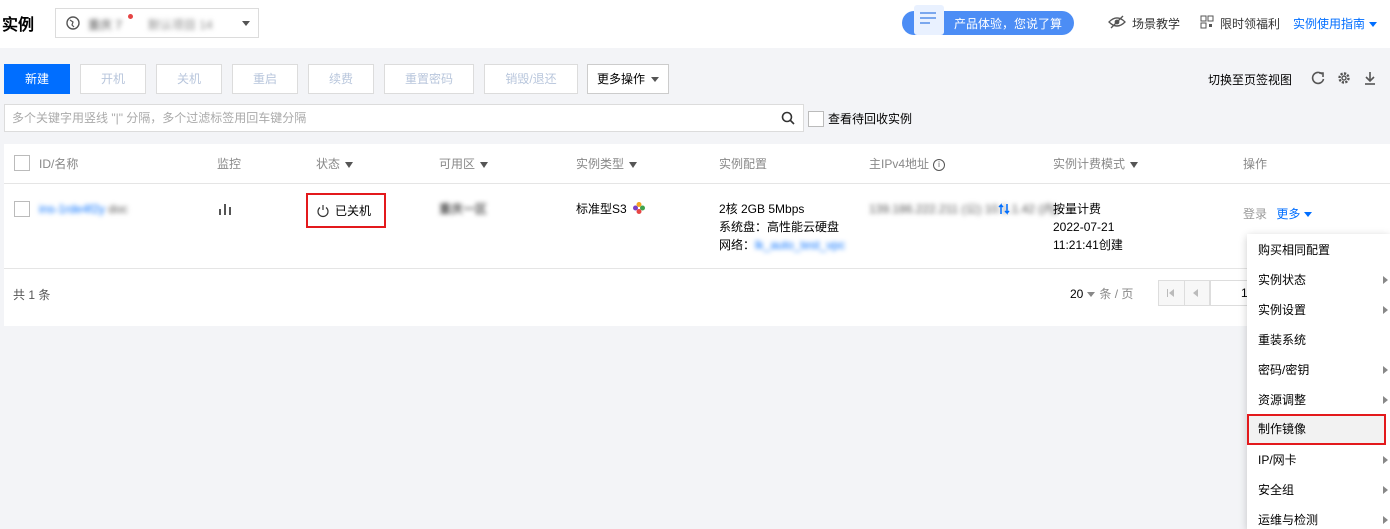  I want to click on menu-item-security-group: 安全组, so click(1318, 490).